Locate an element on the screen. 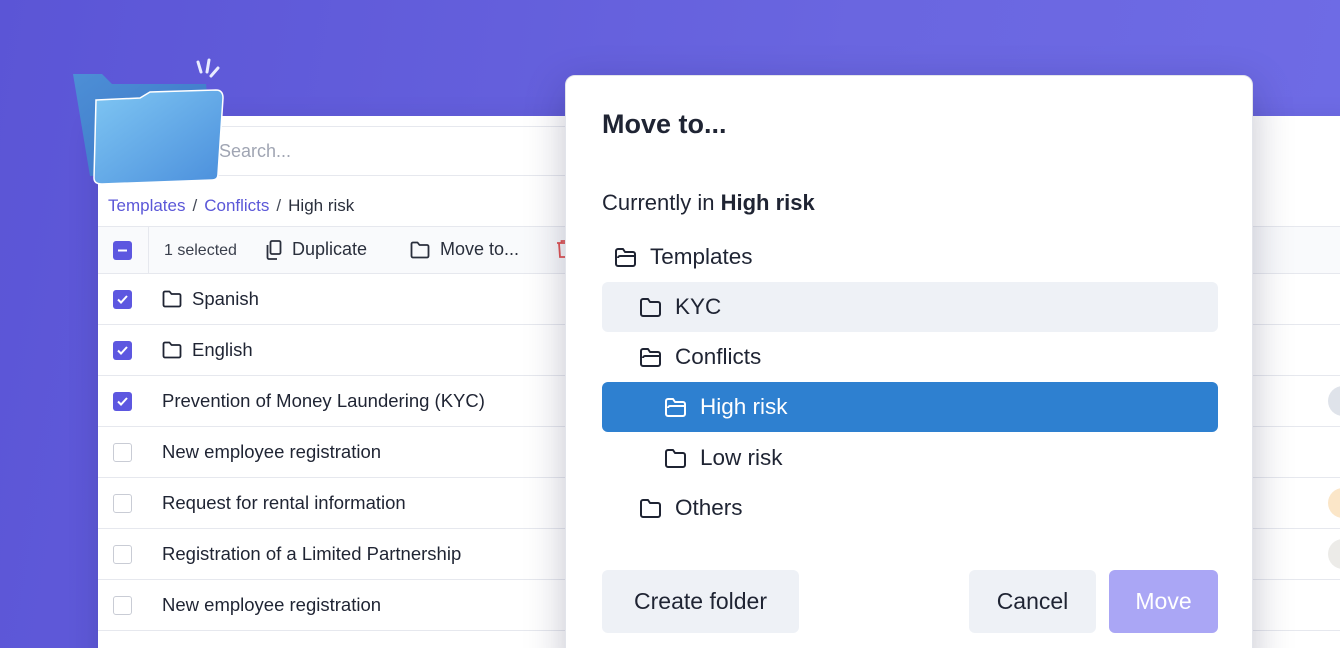 This screenshot has height=648, width=1340. tree-item-label: Conflicts is located at coordinates (718, 356).